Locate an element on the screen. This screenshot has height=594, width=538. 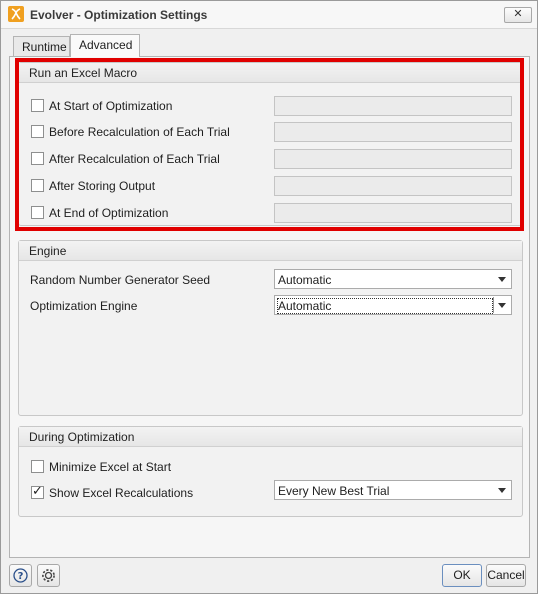
tab-advanced-label: Advanced is located at coordinates (106, 45).